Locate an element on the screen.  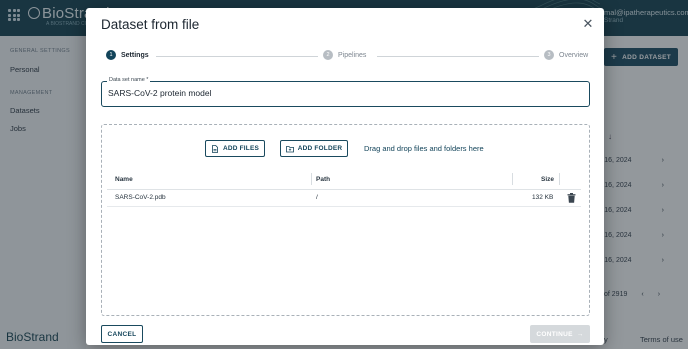
trash-icon is located at coordinates (571, 198).